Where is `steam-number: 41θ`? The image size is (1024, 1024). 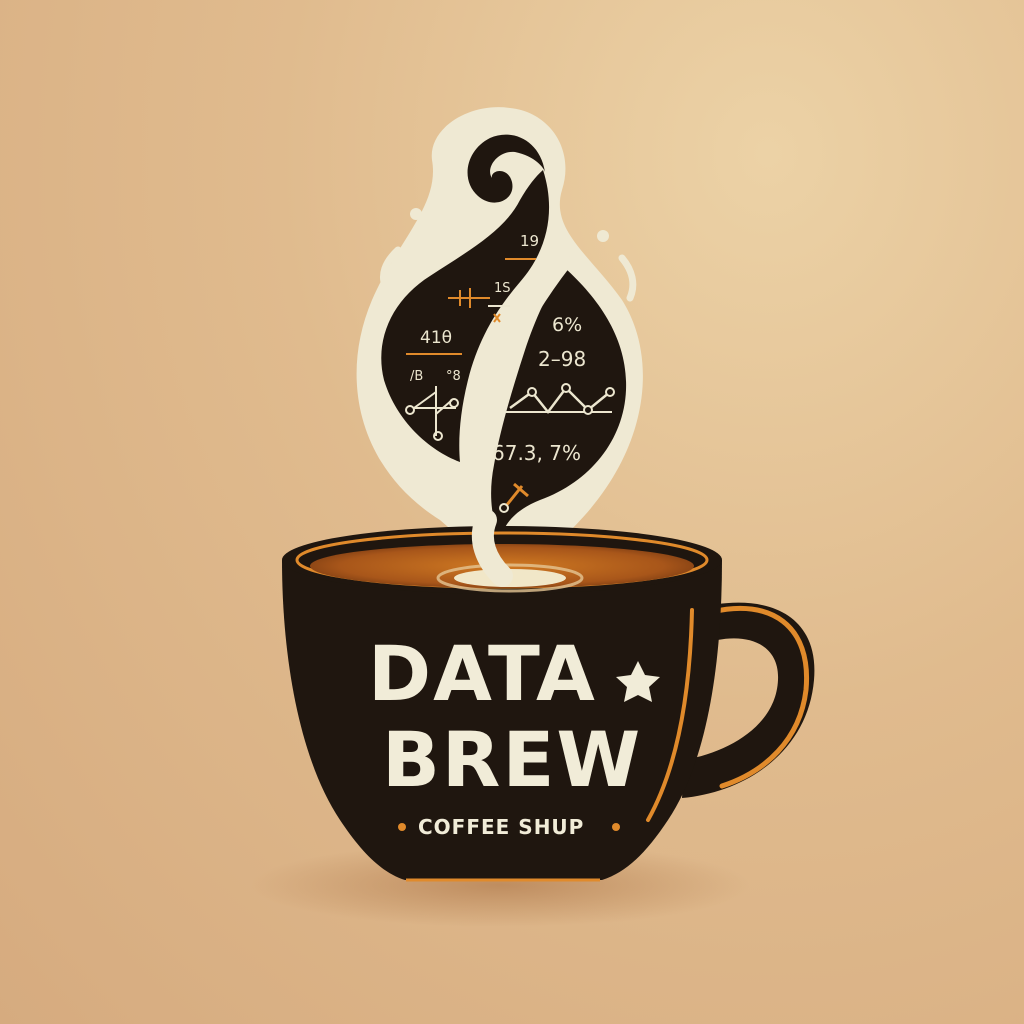 steam-number: 41θ is located at coordinates (436, 338).